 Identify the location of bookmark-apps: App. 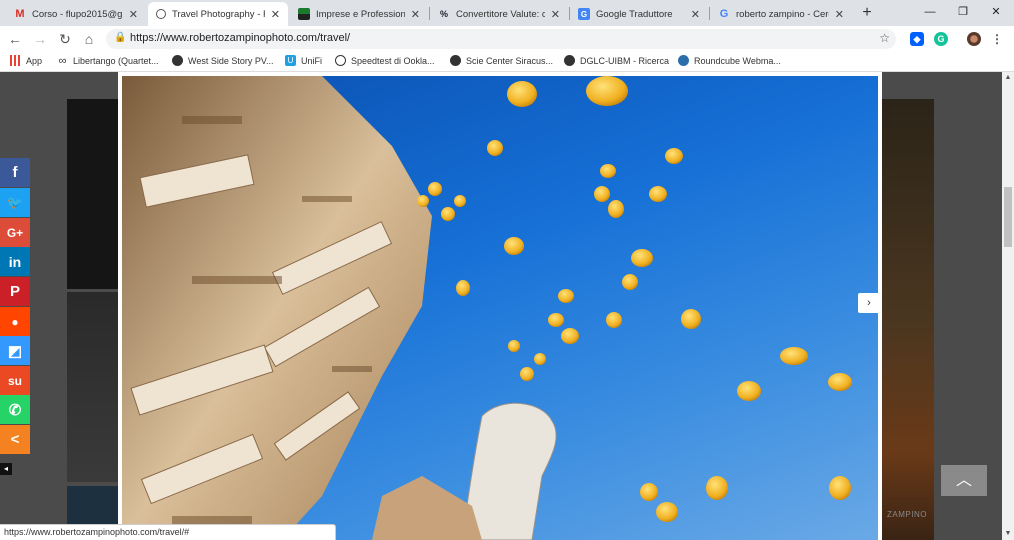
(26, 60).